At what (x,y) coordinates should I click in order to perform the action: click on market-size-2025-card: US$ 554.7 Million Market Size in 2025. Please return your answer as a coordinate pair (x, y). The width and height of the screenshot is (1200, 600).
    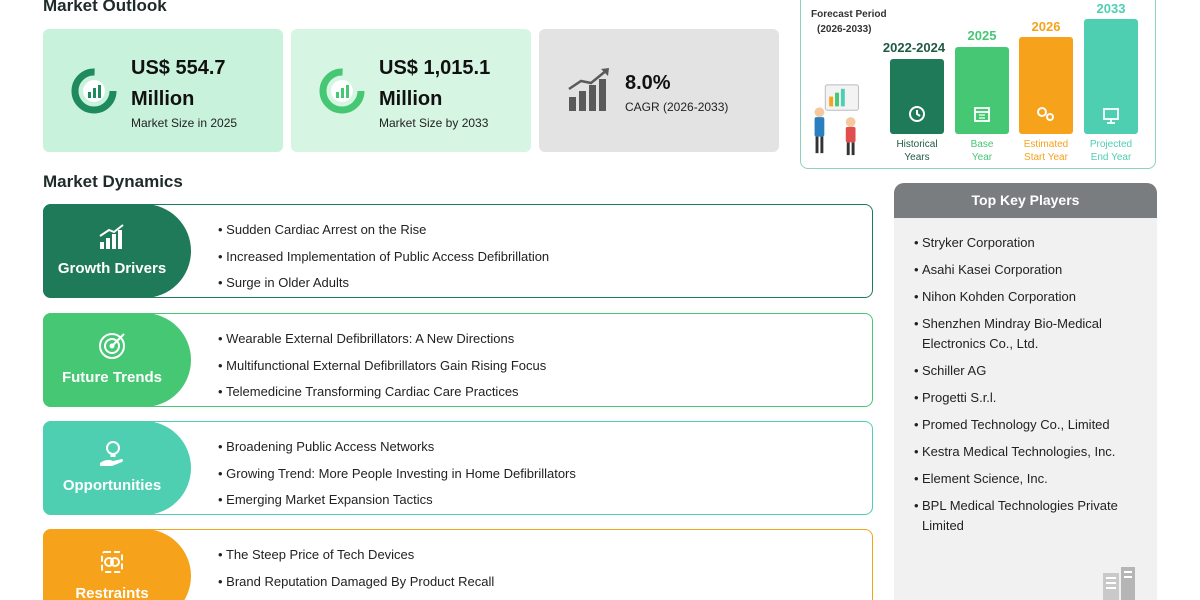
    Looking at the image, I should click on (163, 90).